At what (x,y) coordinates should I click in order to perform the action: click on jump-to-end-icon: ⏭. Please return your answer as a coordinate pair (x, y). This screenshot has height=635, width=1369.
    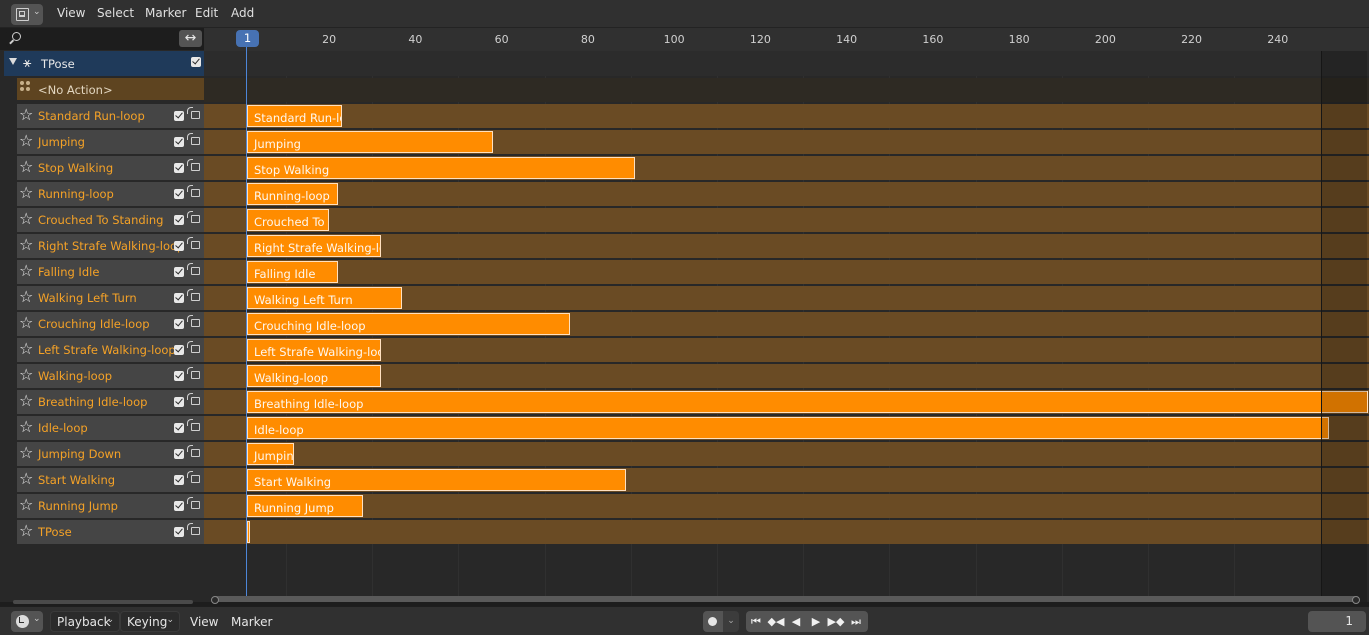
    Looking at the image, I should click on (856, 621).